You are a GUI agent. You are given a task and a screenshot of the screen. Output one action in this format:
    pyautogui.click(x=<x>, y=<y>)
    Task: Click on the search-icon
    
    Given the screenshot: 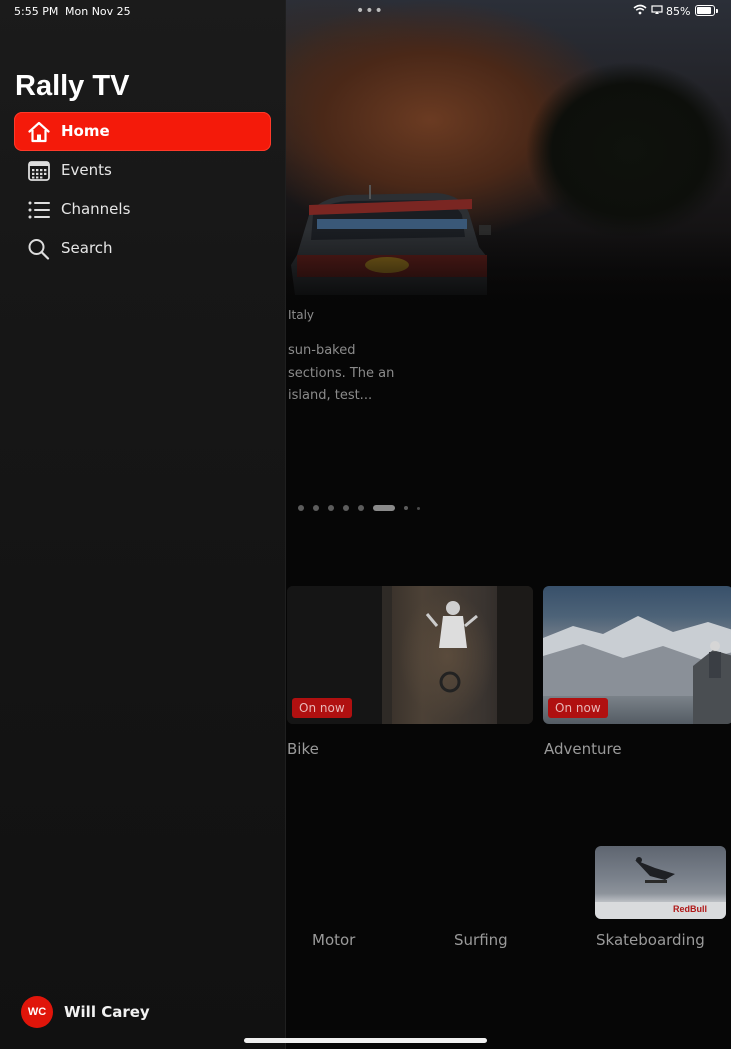 What is the action you would take?
    pyautogui.click(x=39, y=249)
    